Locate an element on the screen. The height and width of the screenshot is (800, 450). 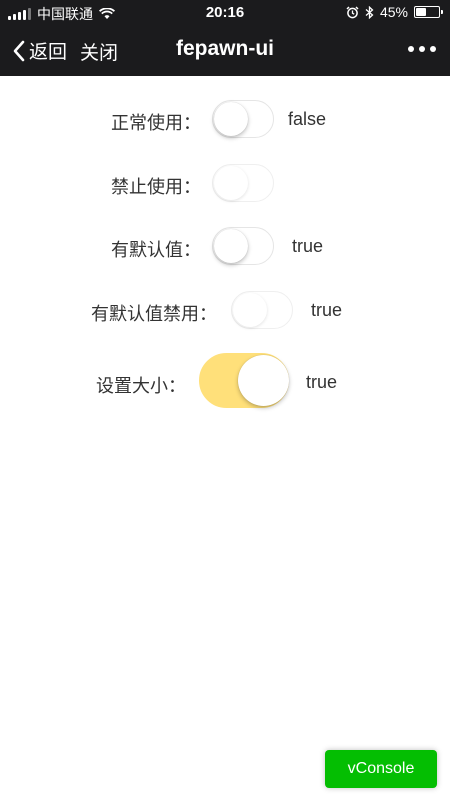
battery-percent: 45% is located at coordinates (393, 12).